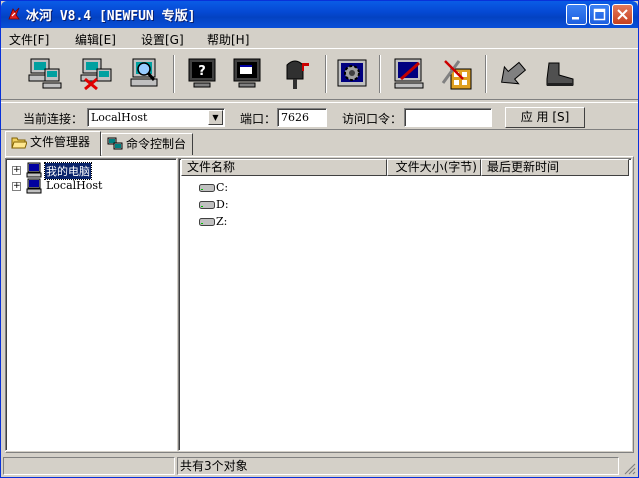 The image size is (639, 478). What do you see at coordinates (284, 167) in the screenshot?
I see `column-header-name: 文件名称` at bounding box center [284, 167].